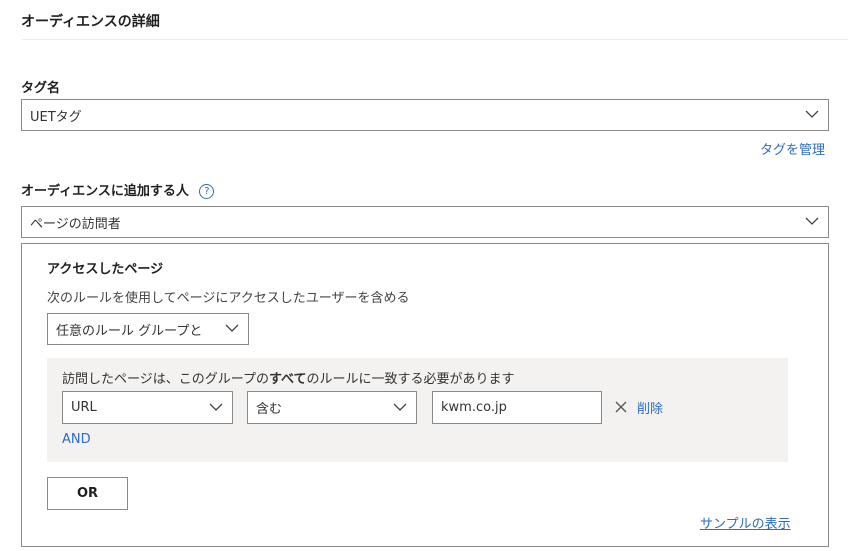  What do you see at coordinates (269, 409) in the screenshot?
I see `rule-operator-value: 含む` at bounding box center [269, 409].